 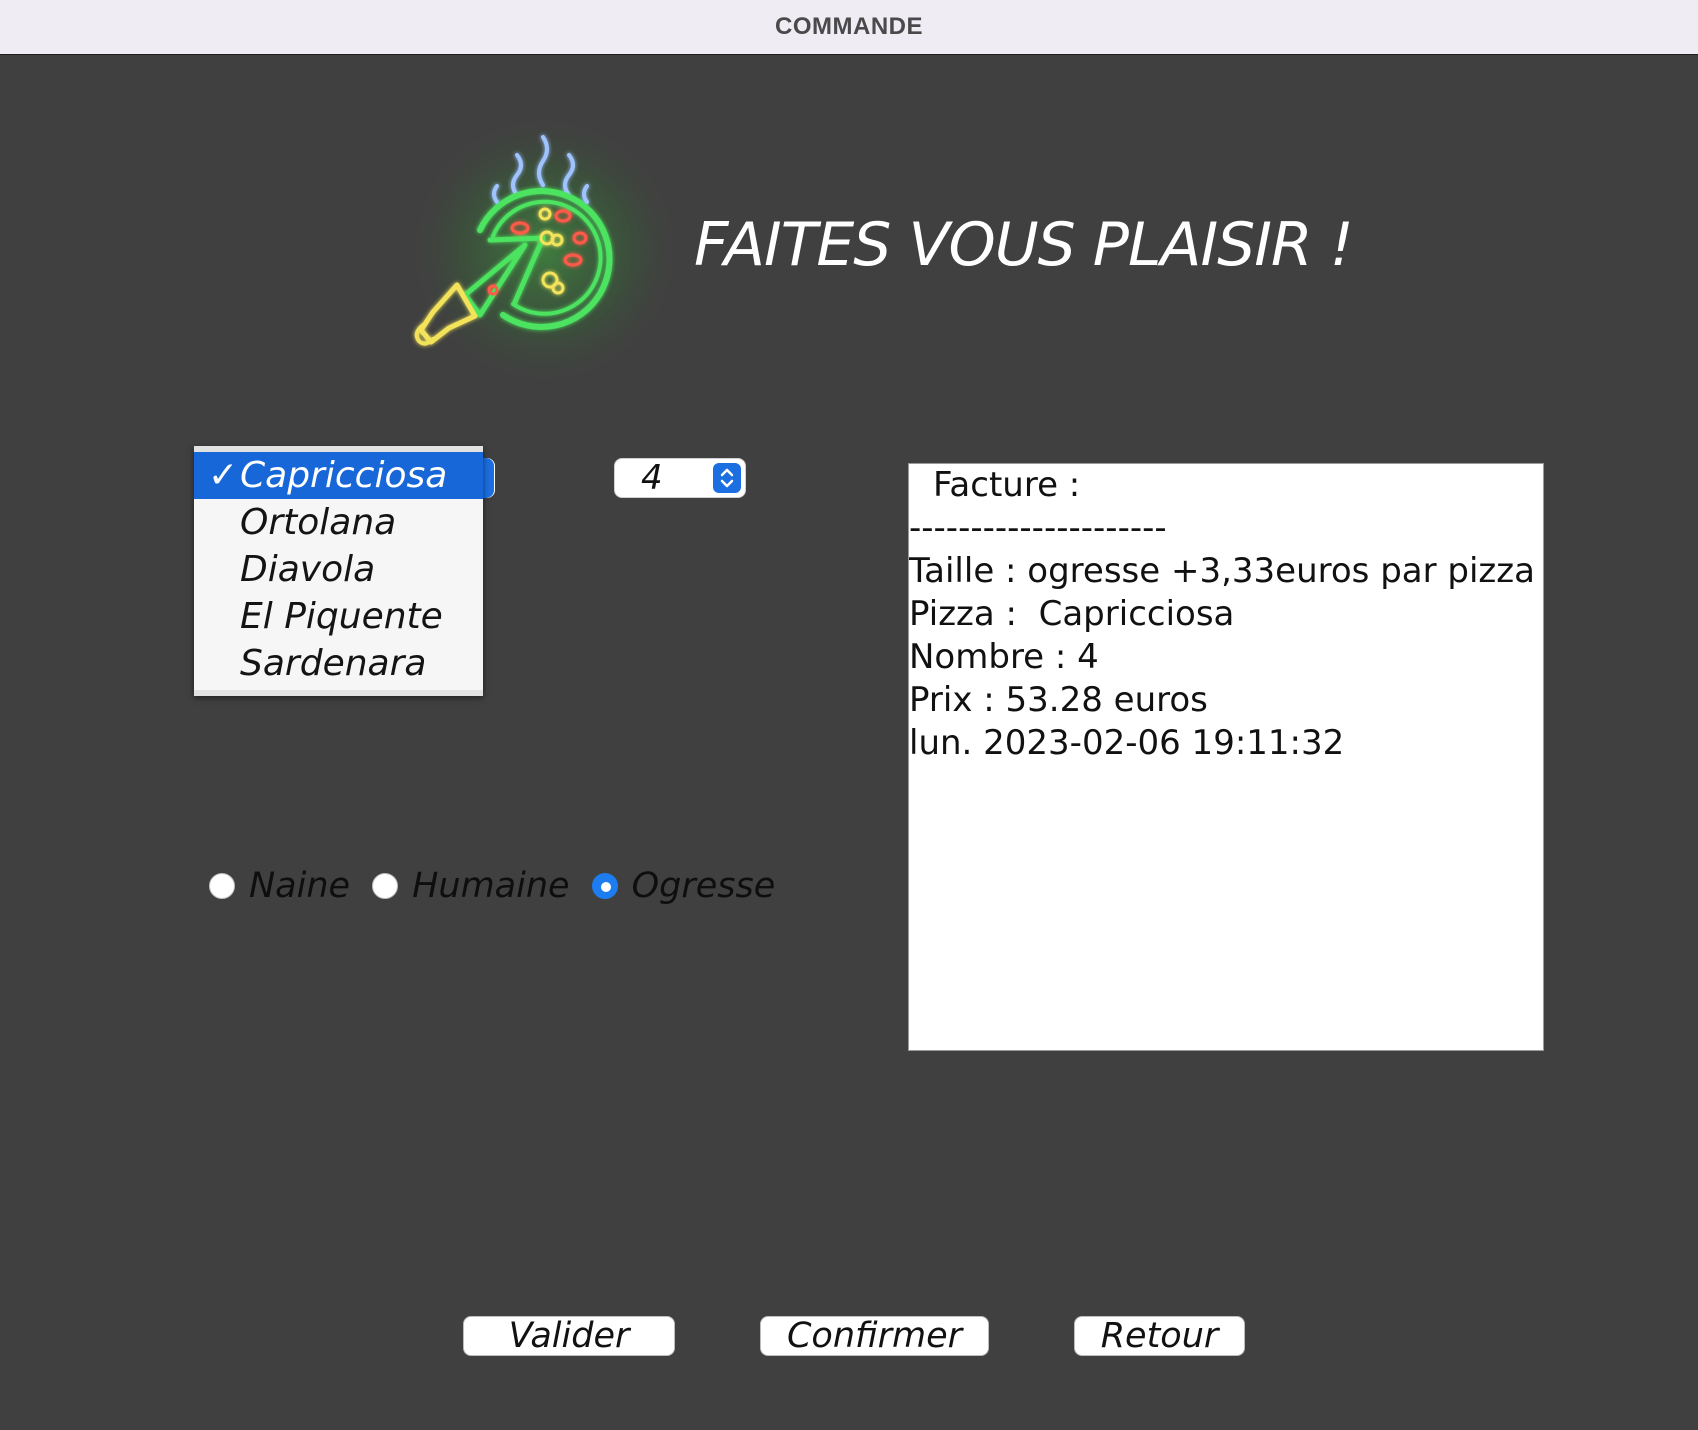 I want to click on quantity-select: 4, so click(x=680, y=478).